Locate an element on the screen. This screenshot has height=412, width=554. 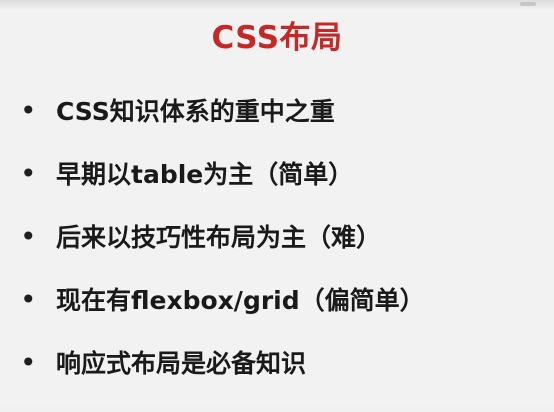
bullet-item: • 响应式布局是必备知识 is located at coordinates (280, 380).